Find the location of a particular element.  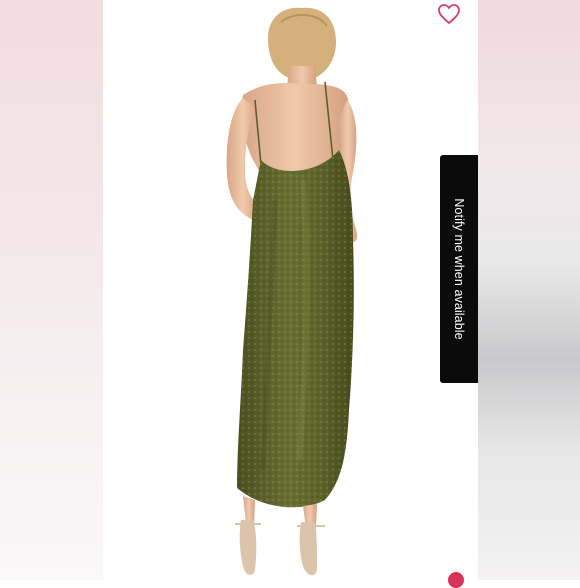

like-button is located at coordinates (449, 14).